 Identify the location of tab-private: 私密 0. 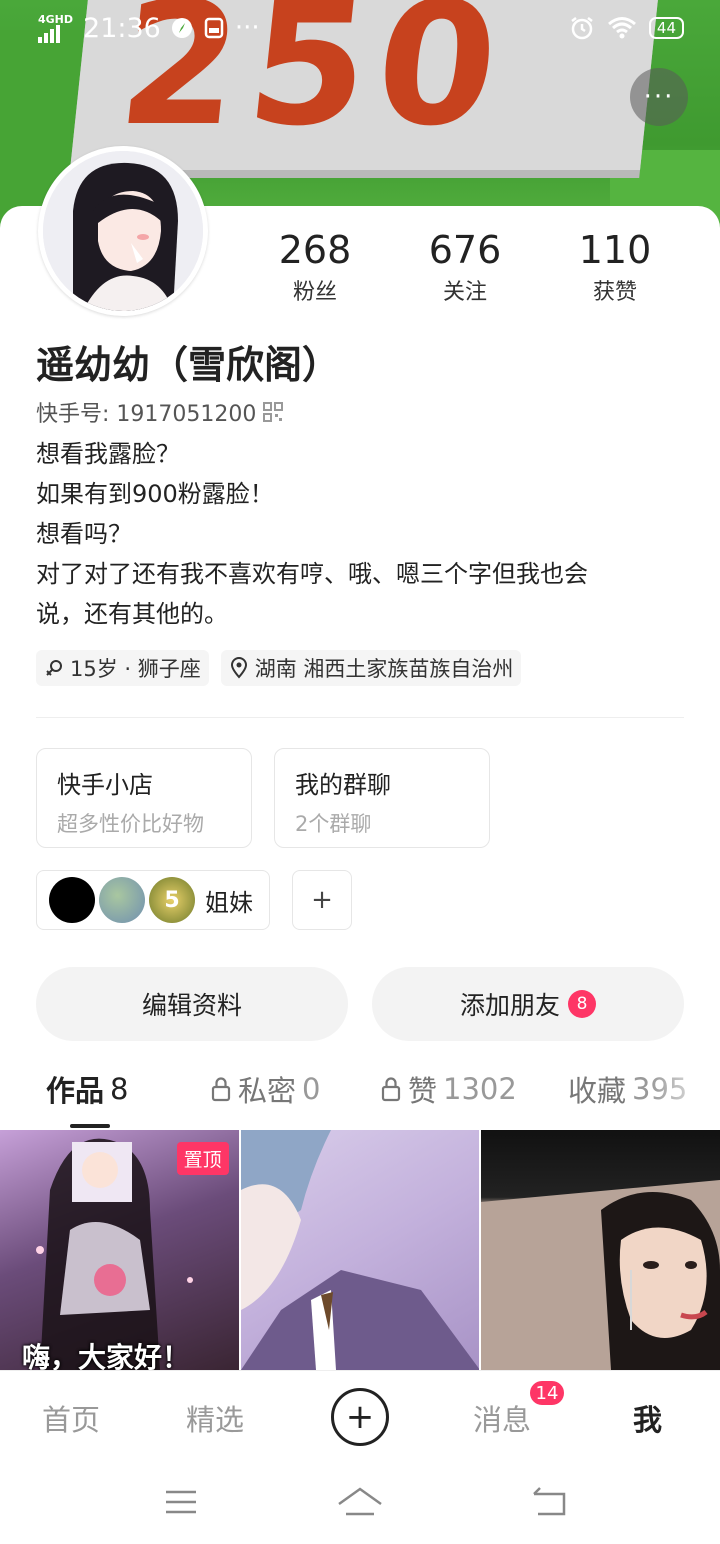
(265, 1089).